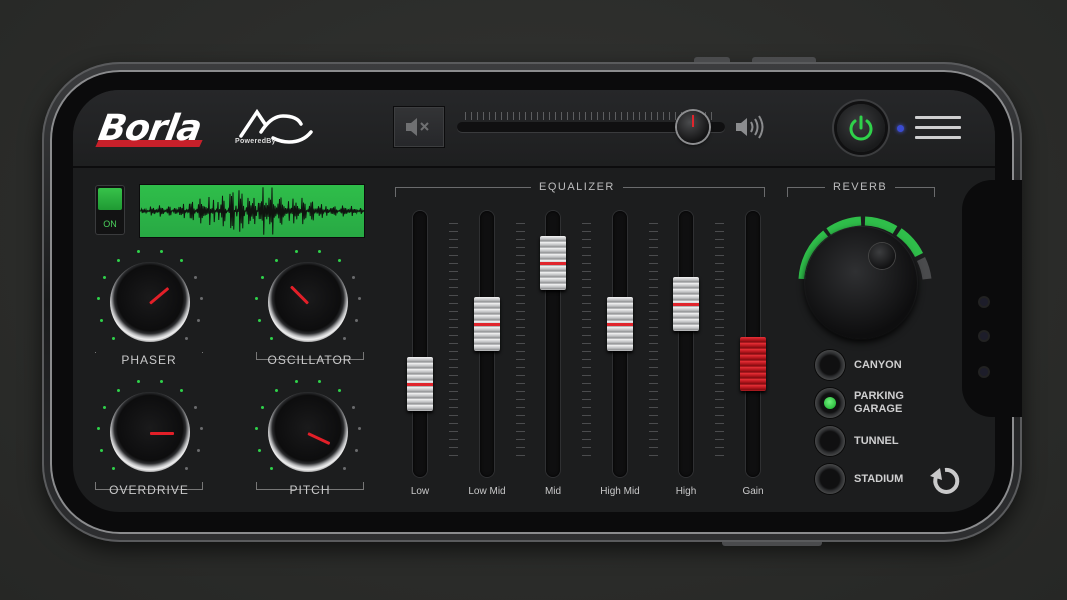 The width and height of the screenshot is (1067, 600). What do you see at coordinates (255, 141) in the screenshot?
I see `powered-by-text: PoweredBy` at bounding box center [255, 141].